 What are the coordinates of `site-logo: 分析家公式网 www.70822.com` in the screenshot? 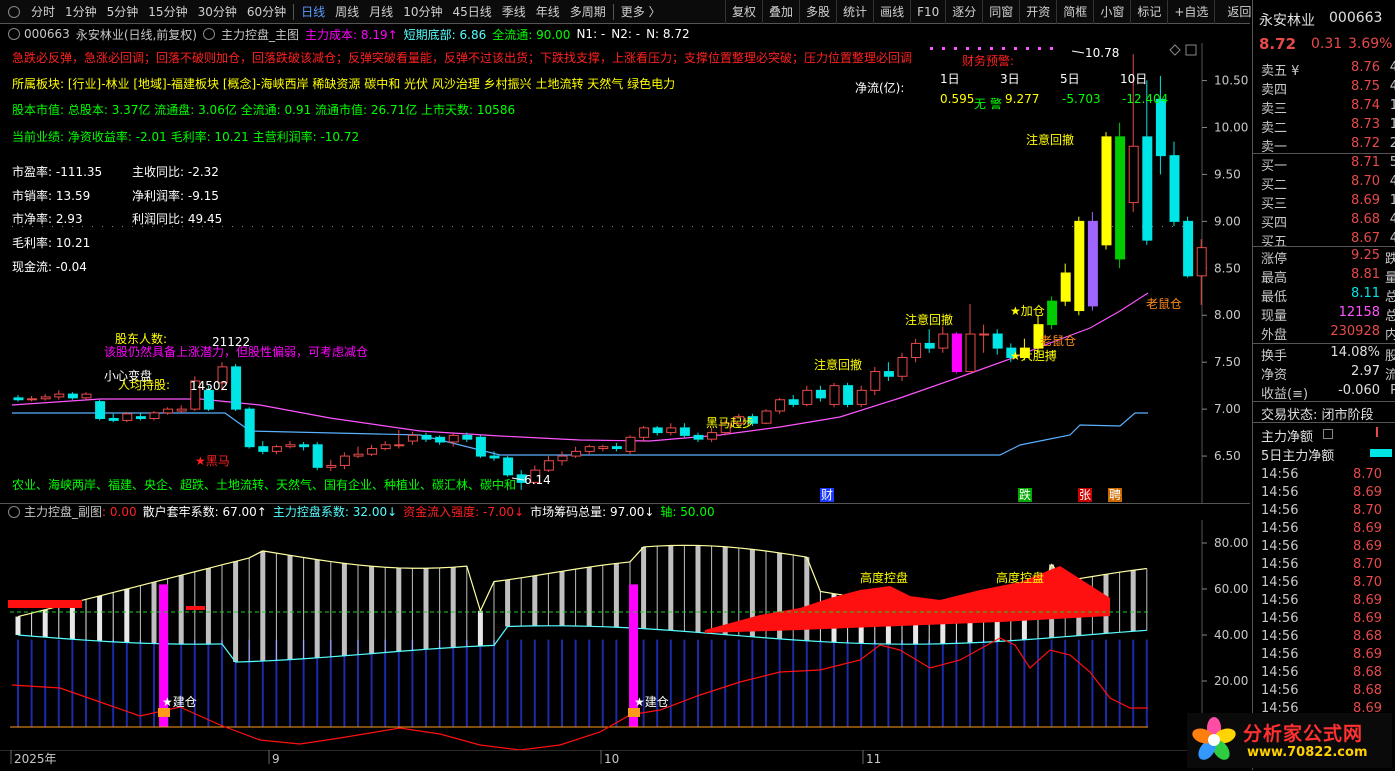 It's located at (1289, 740).